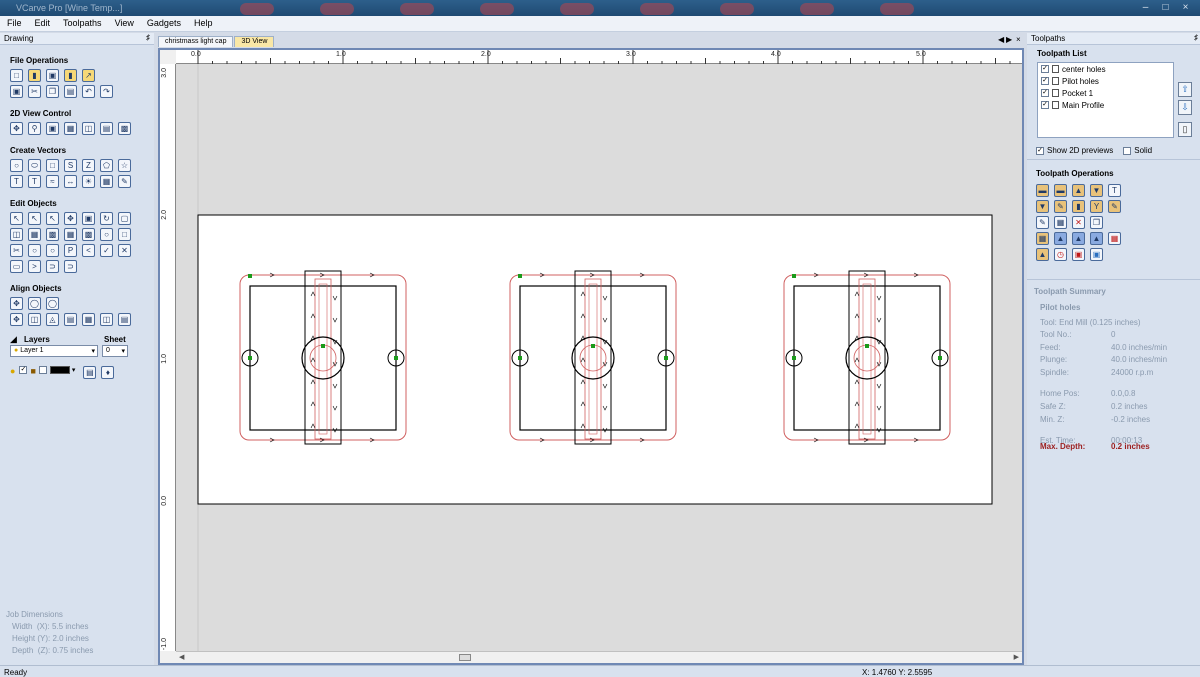 The image size is (1200, 677). Describe the element at coordinates (124, 165) in the screenshot. I see `star-tool-icon: ☆` at that location.